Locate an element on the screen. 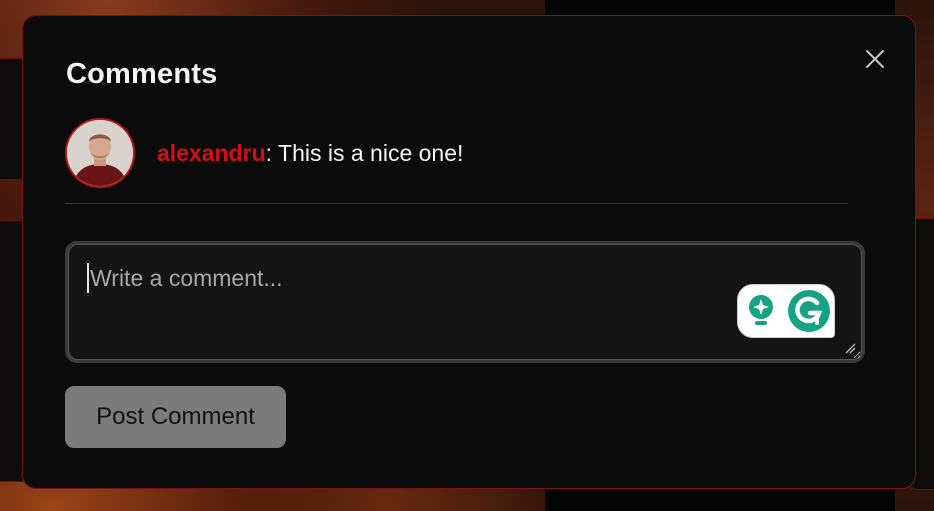 The width and height of the screenshot is (934, 511). text-caret is located at coordinates (88, 278).